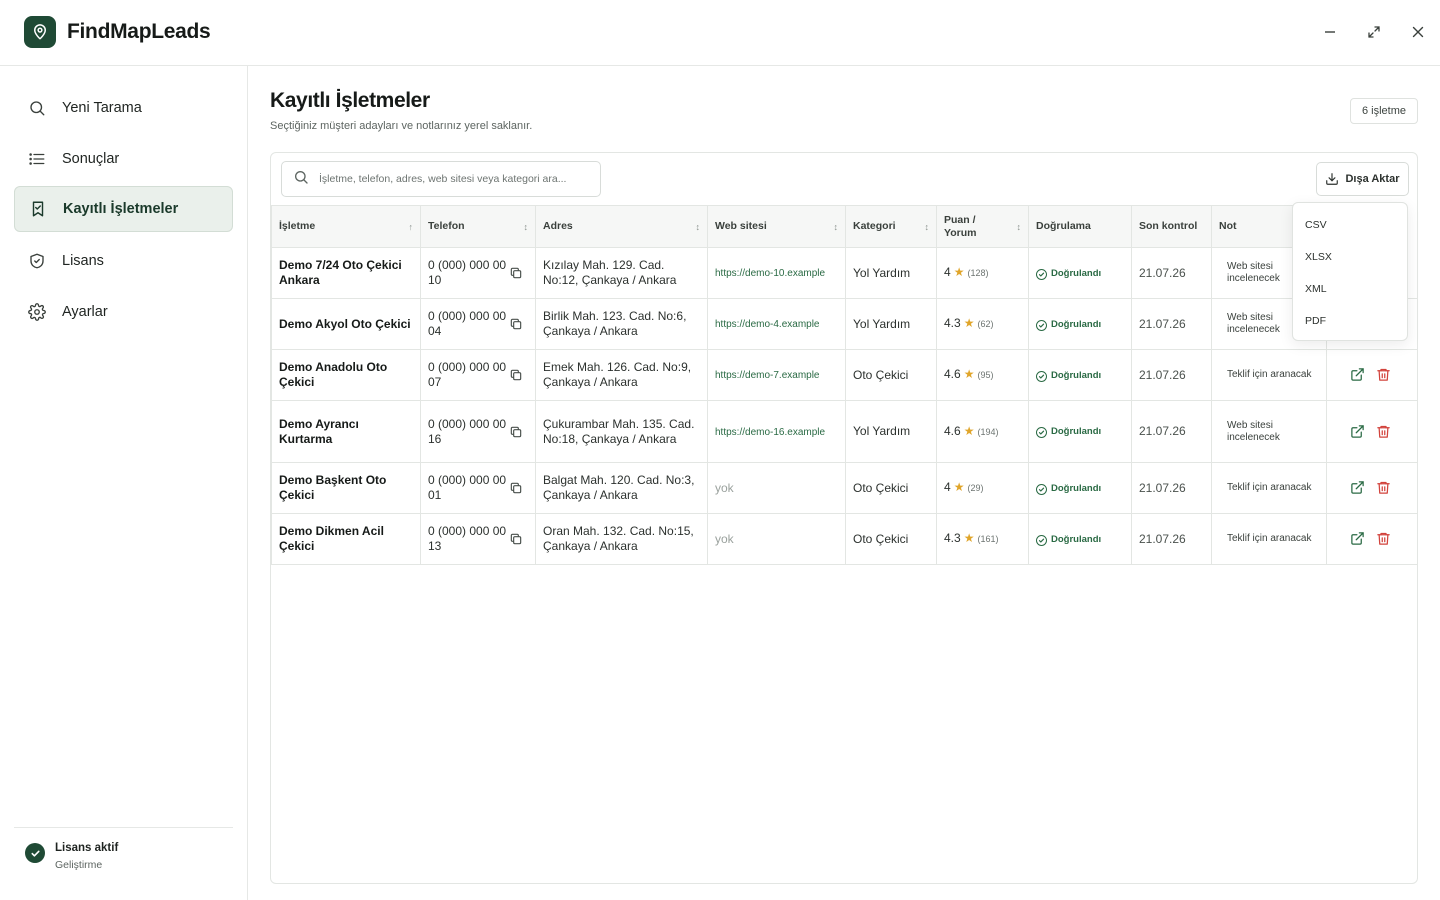 This screenshot has width=1440, height=900. I want to click on bookmark-icon, so click(38, 209).